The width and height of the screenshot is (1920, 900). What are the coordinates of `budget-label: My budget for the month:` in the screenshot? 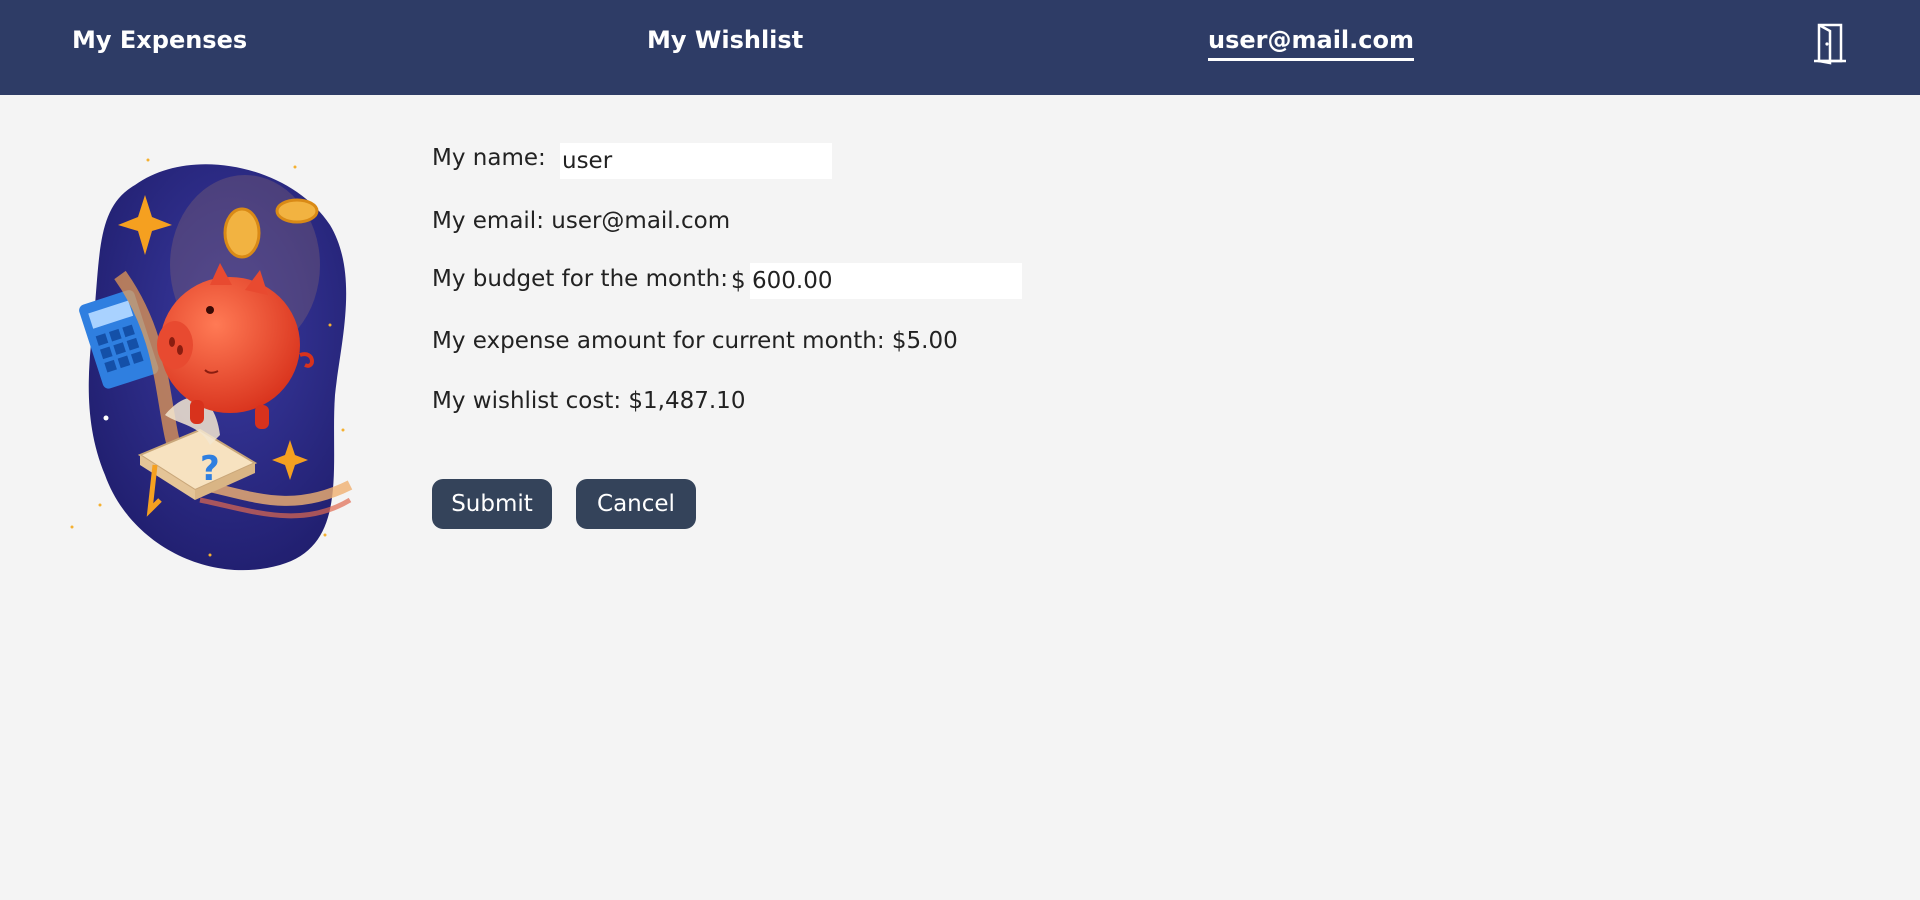 It's located at (580, 279).